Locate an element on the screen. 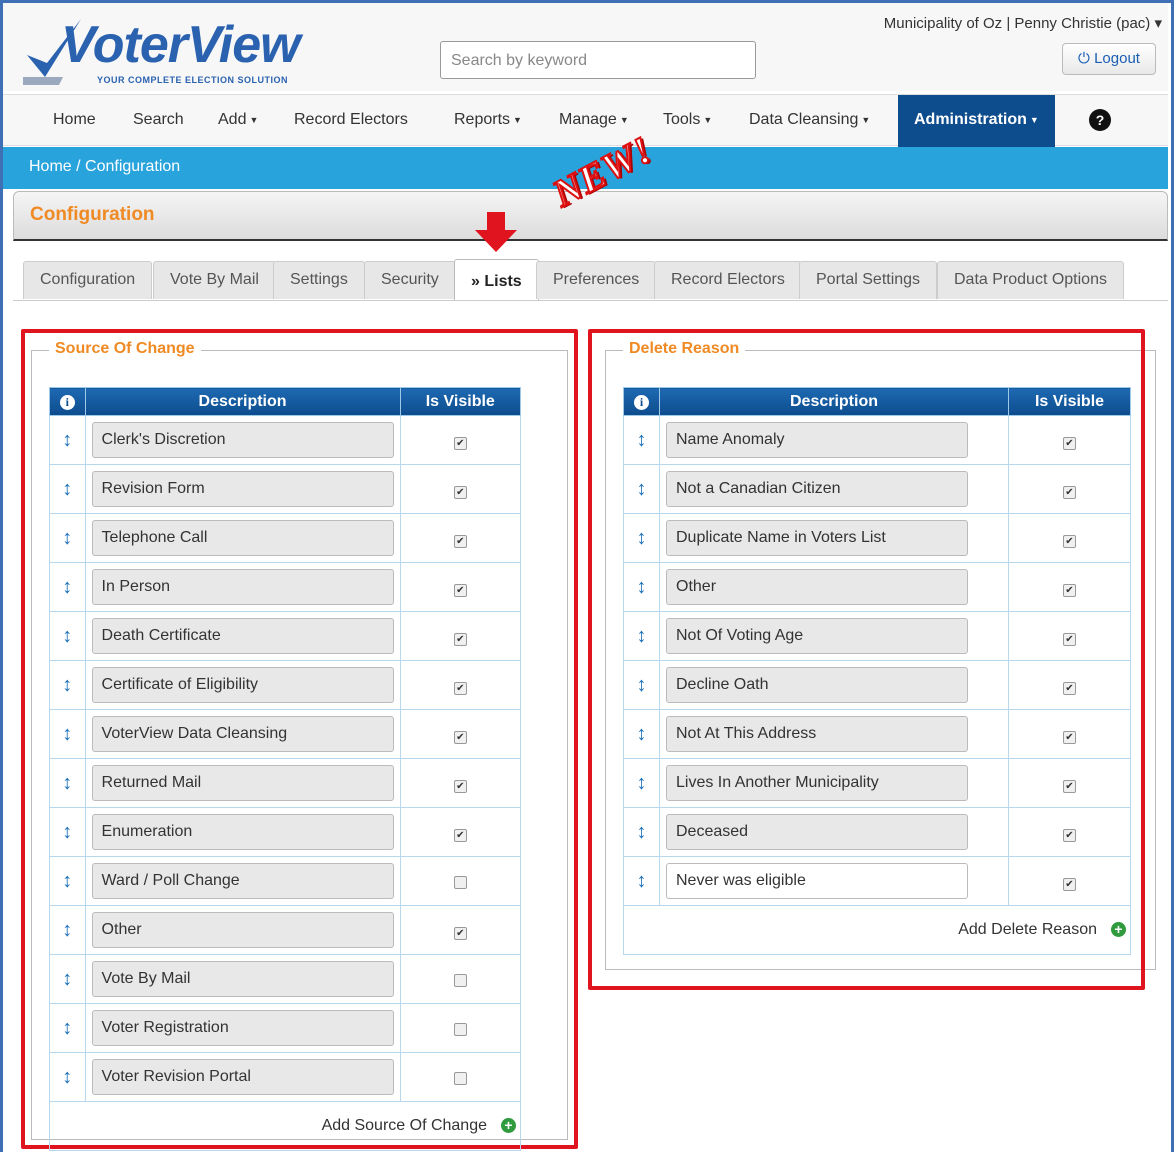 This screenshot has width=1174, height=1152. description-field: Returned Mail is located at coordinates (242, 783).